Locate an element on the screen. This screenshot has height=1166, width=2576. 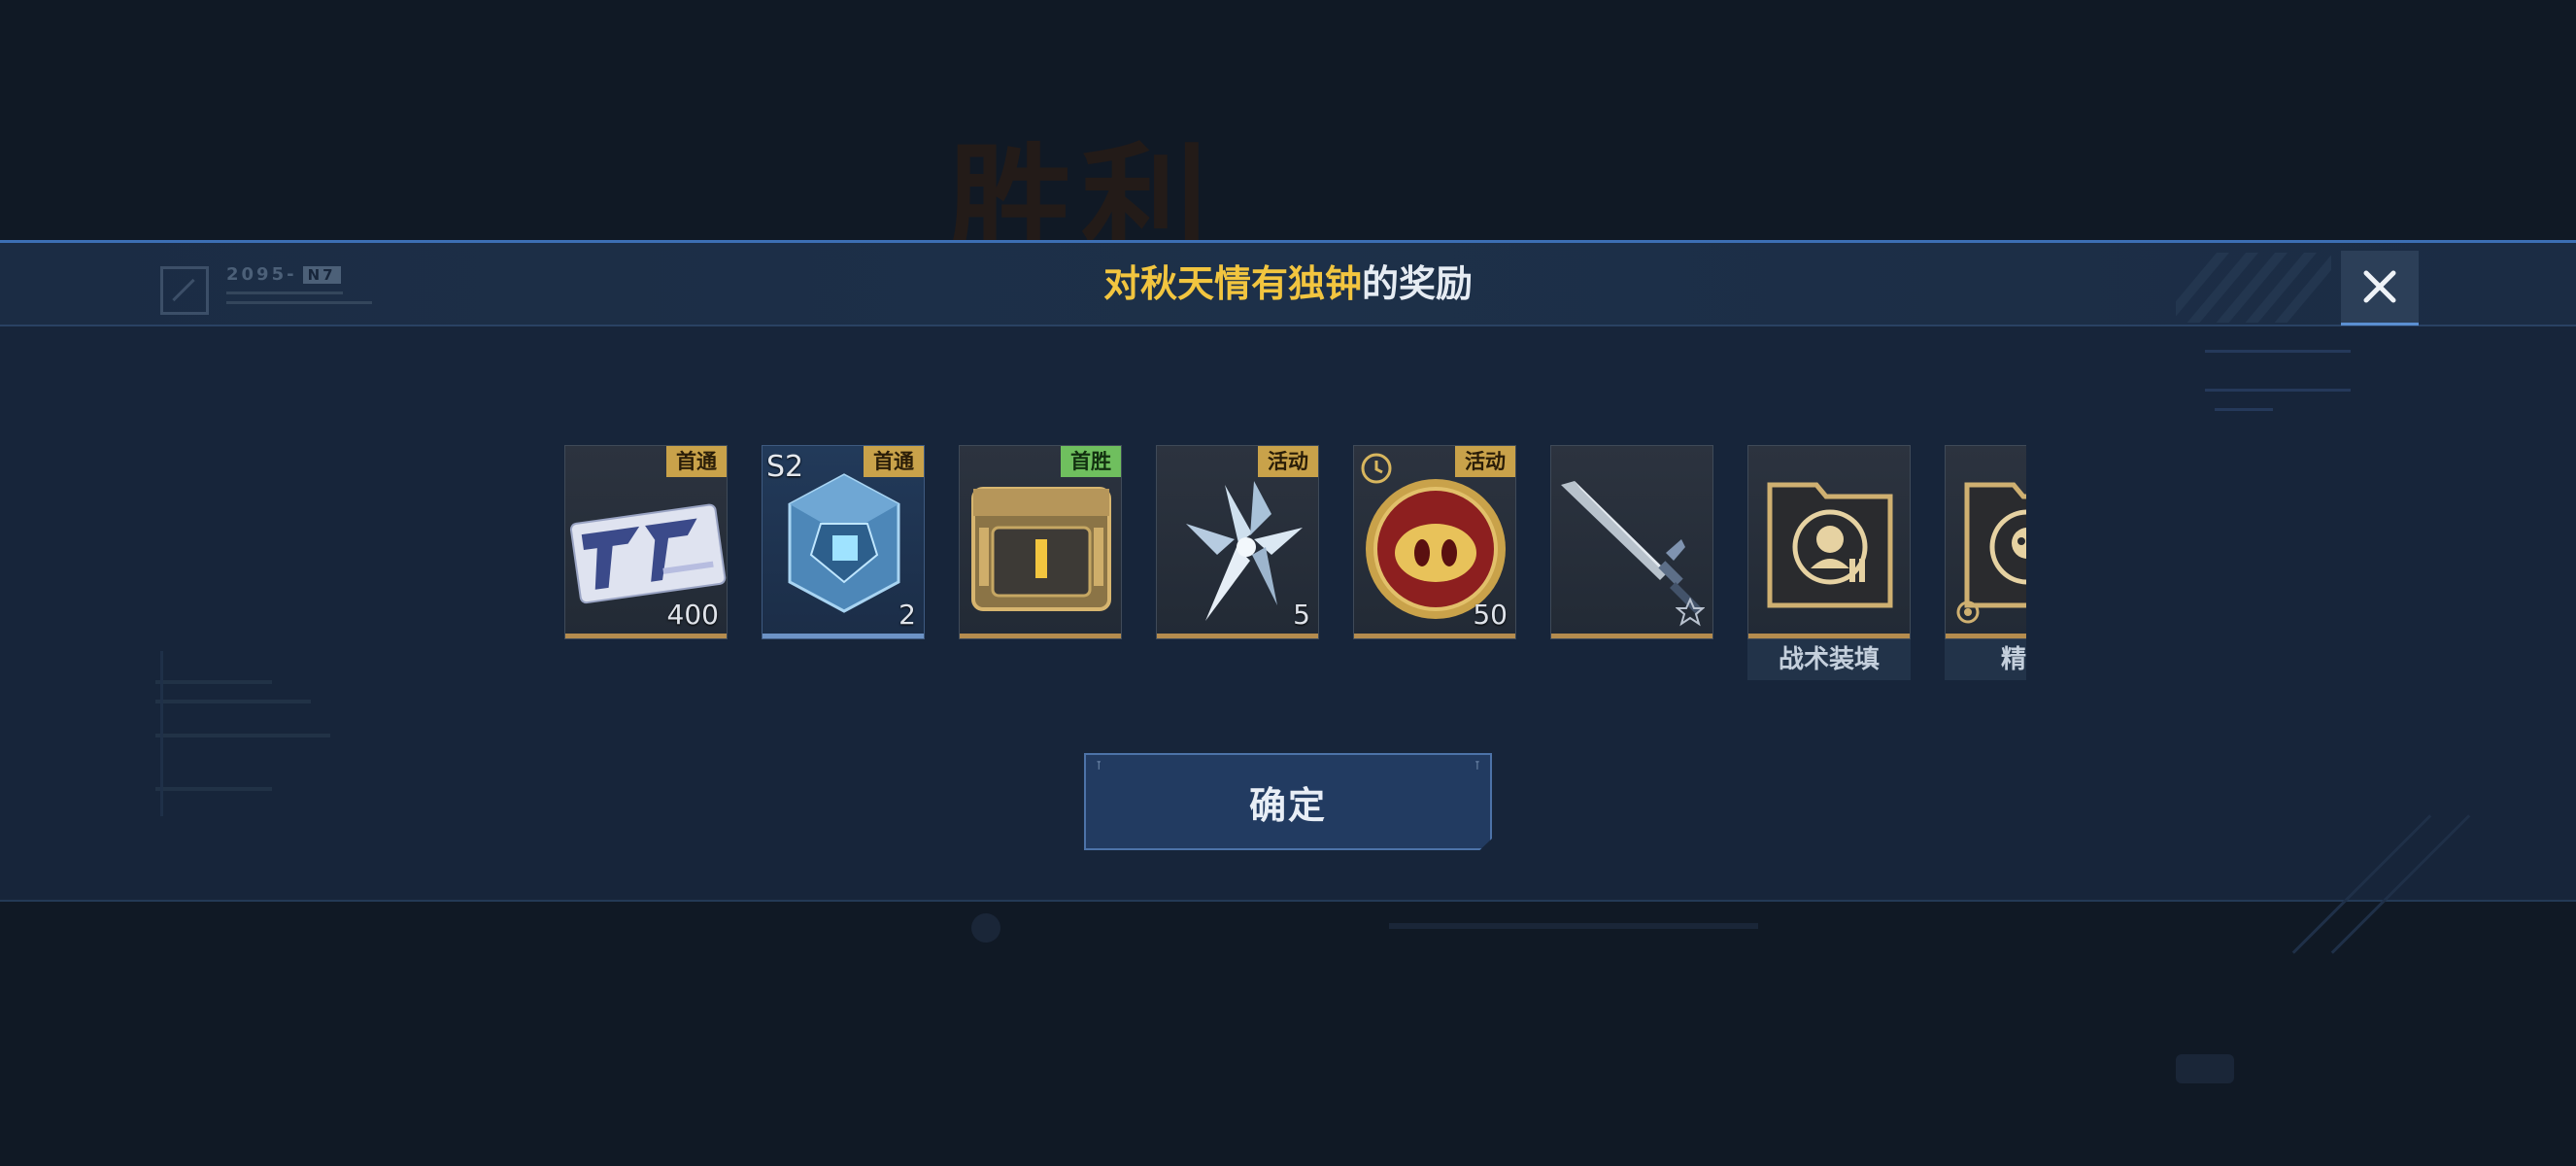
reward-card: 活动 5 is located at coordinates (1237, 542).